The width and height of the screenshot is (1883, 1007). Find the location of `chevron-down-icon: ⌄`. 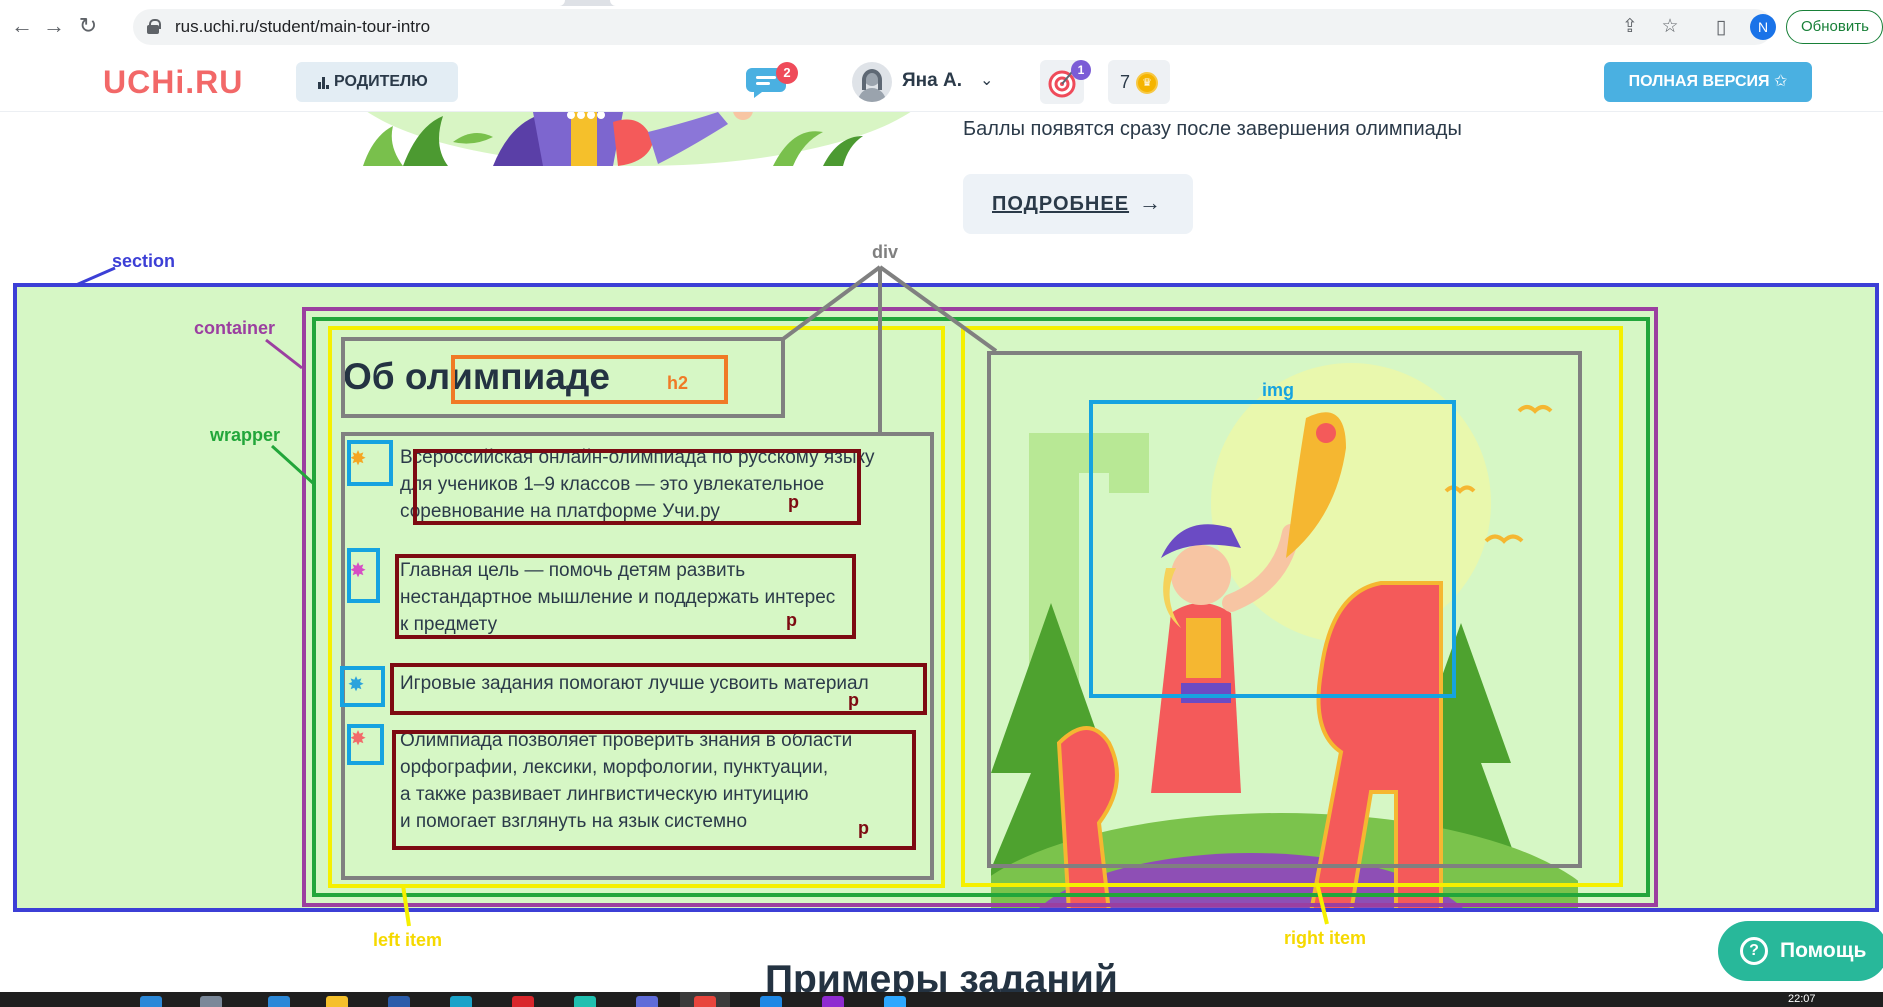

chevron-down-icon: ⌄ is located at coordinates (986, 80).